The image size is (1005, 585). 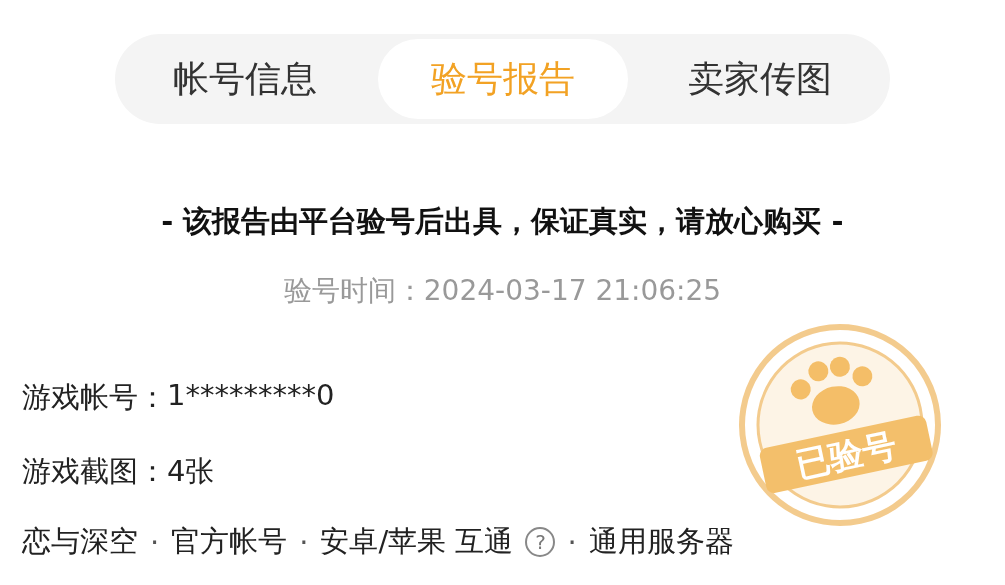 I want to click on tag-text: 官方帐号, so click(x=229, y=541).